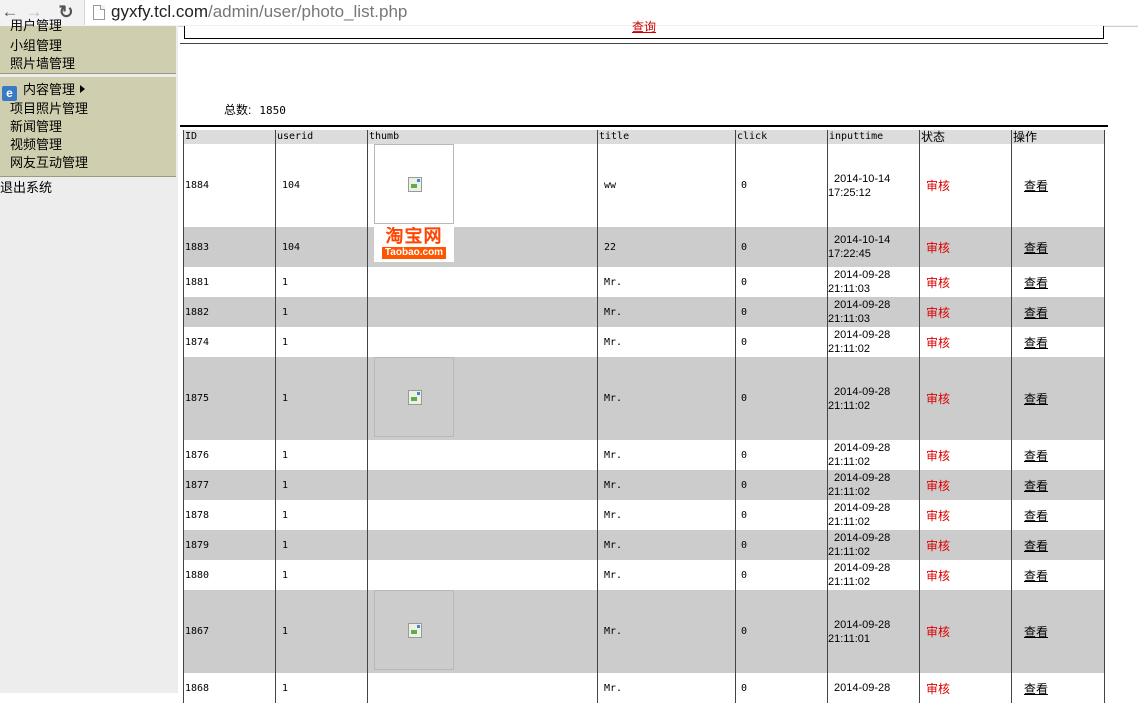 This screenshot has height=703, width=1138. I want to click on table-row: 1876 1 Mr. 0 2014-09-28 21:11:02 审核 查看, so click(644, 455).